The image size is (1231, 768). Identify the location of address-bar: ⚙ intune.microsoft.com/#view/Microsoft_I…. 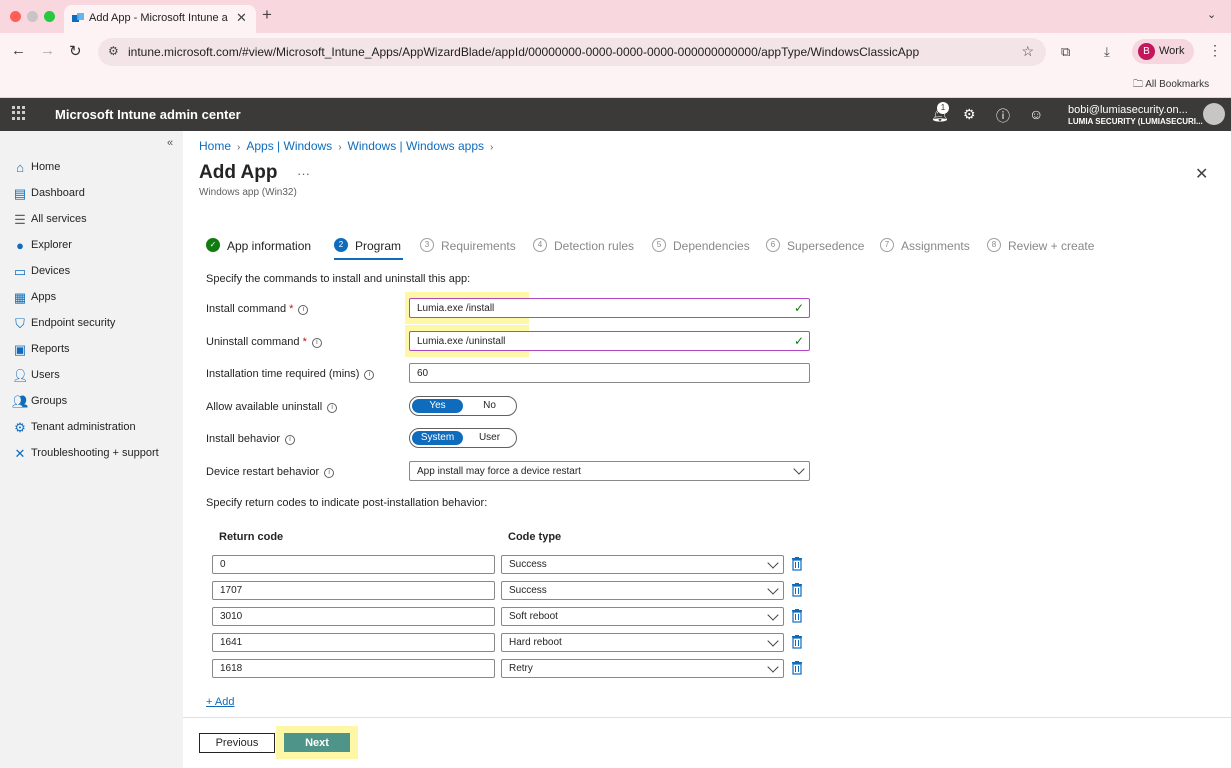
(572, 52).